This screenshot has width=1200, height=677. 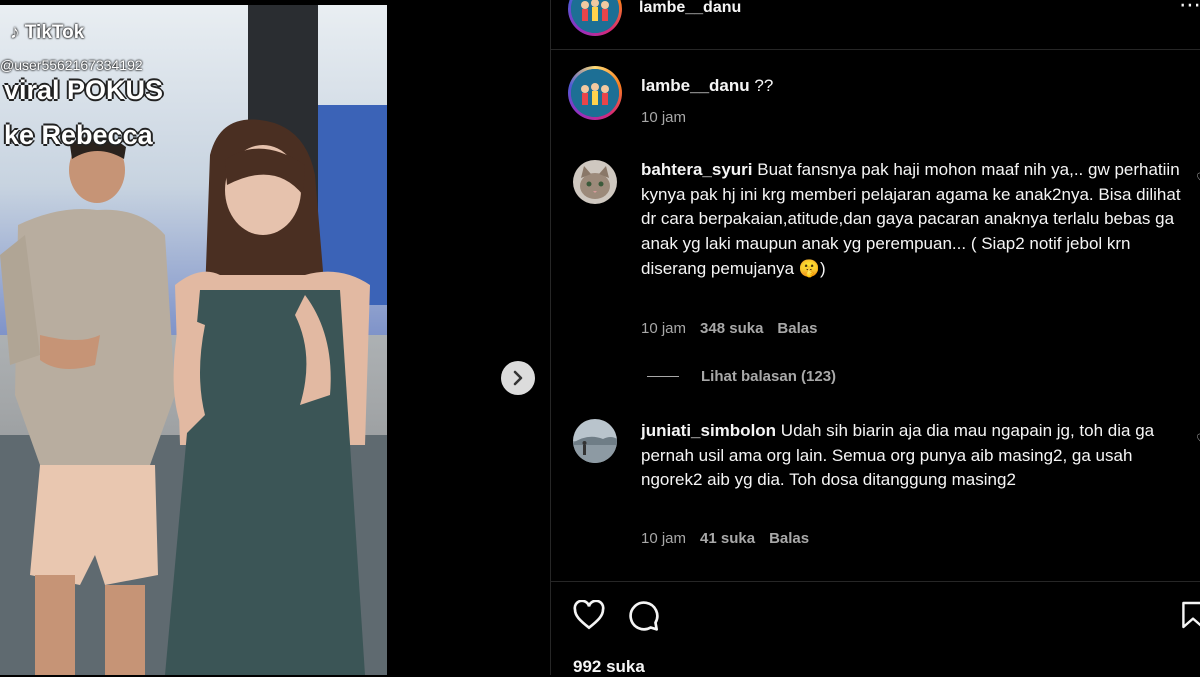 I want to click on comment-likes: 41 suka, so click(x=727, y=538).